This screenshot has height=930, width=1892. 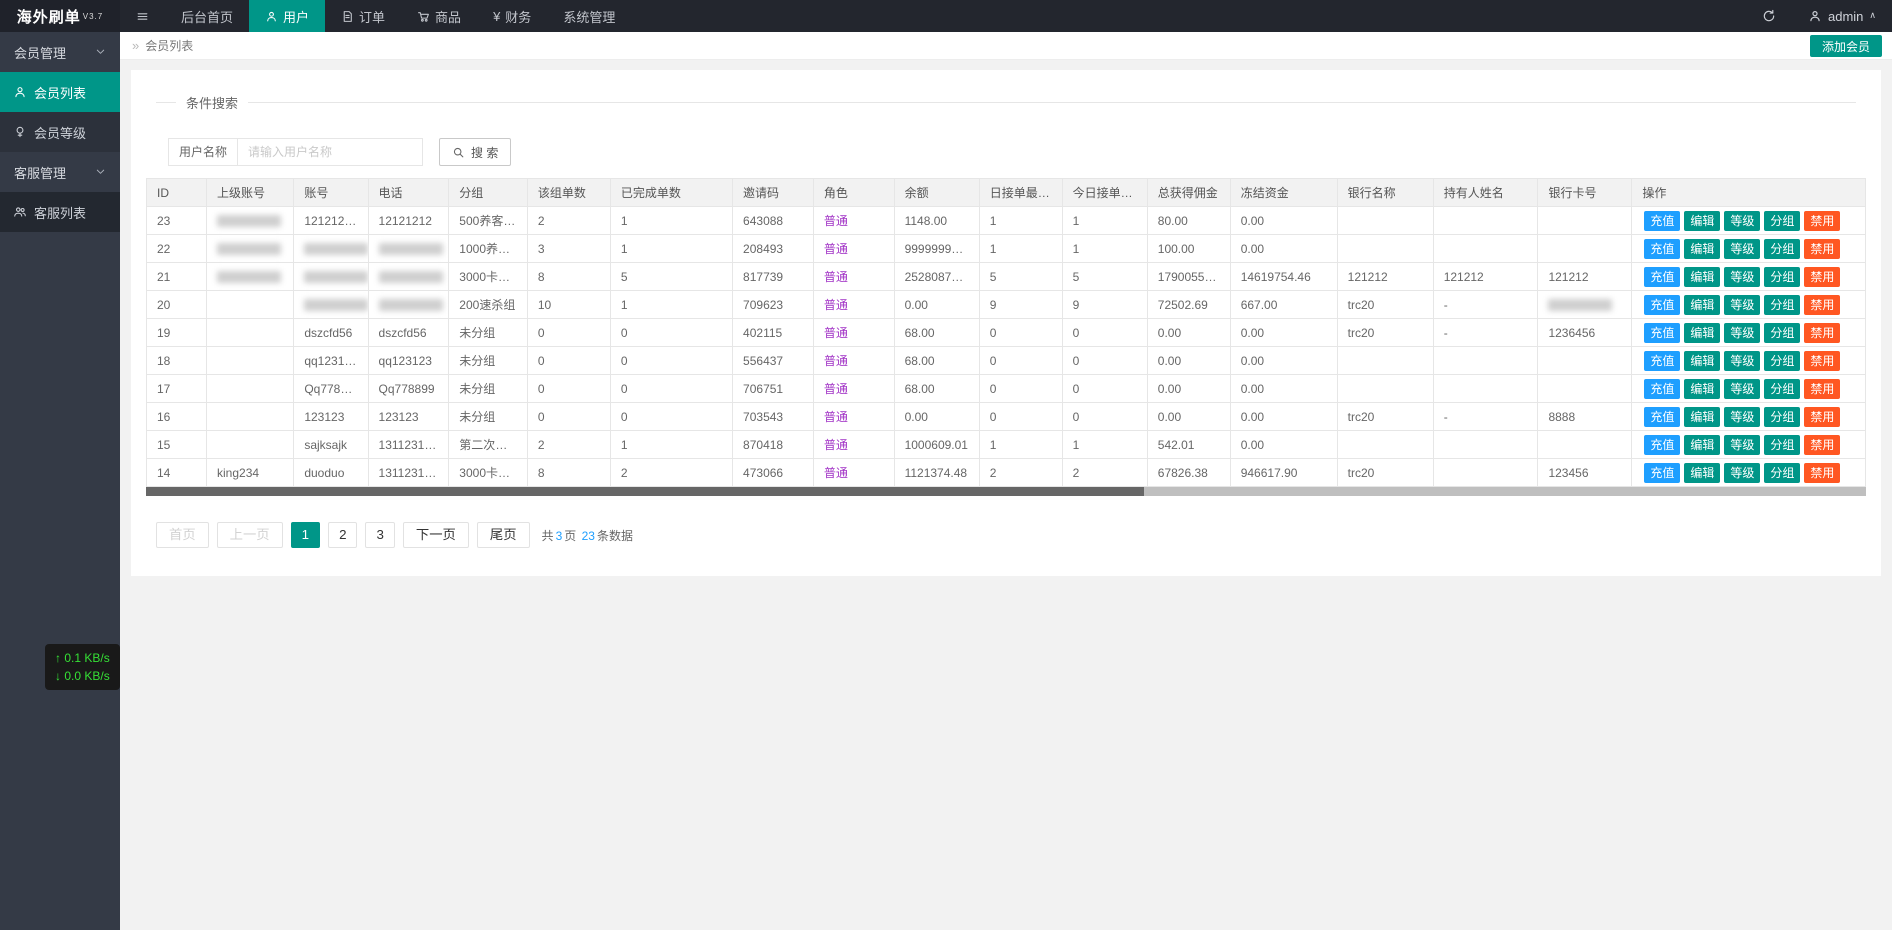 I want to click on horizontal-scrollbar, so click(x=1006, y=491).